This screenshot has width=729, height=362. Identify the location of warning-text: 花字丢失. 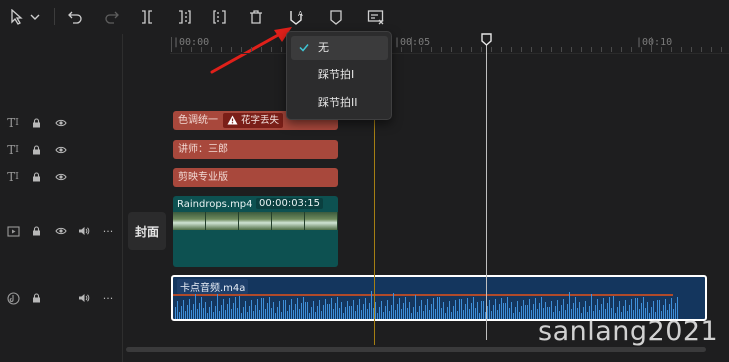
(260, 120).